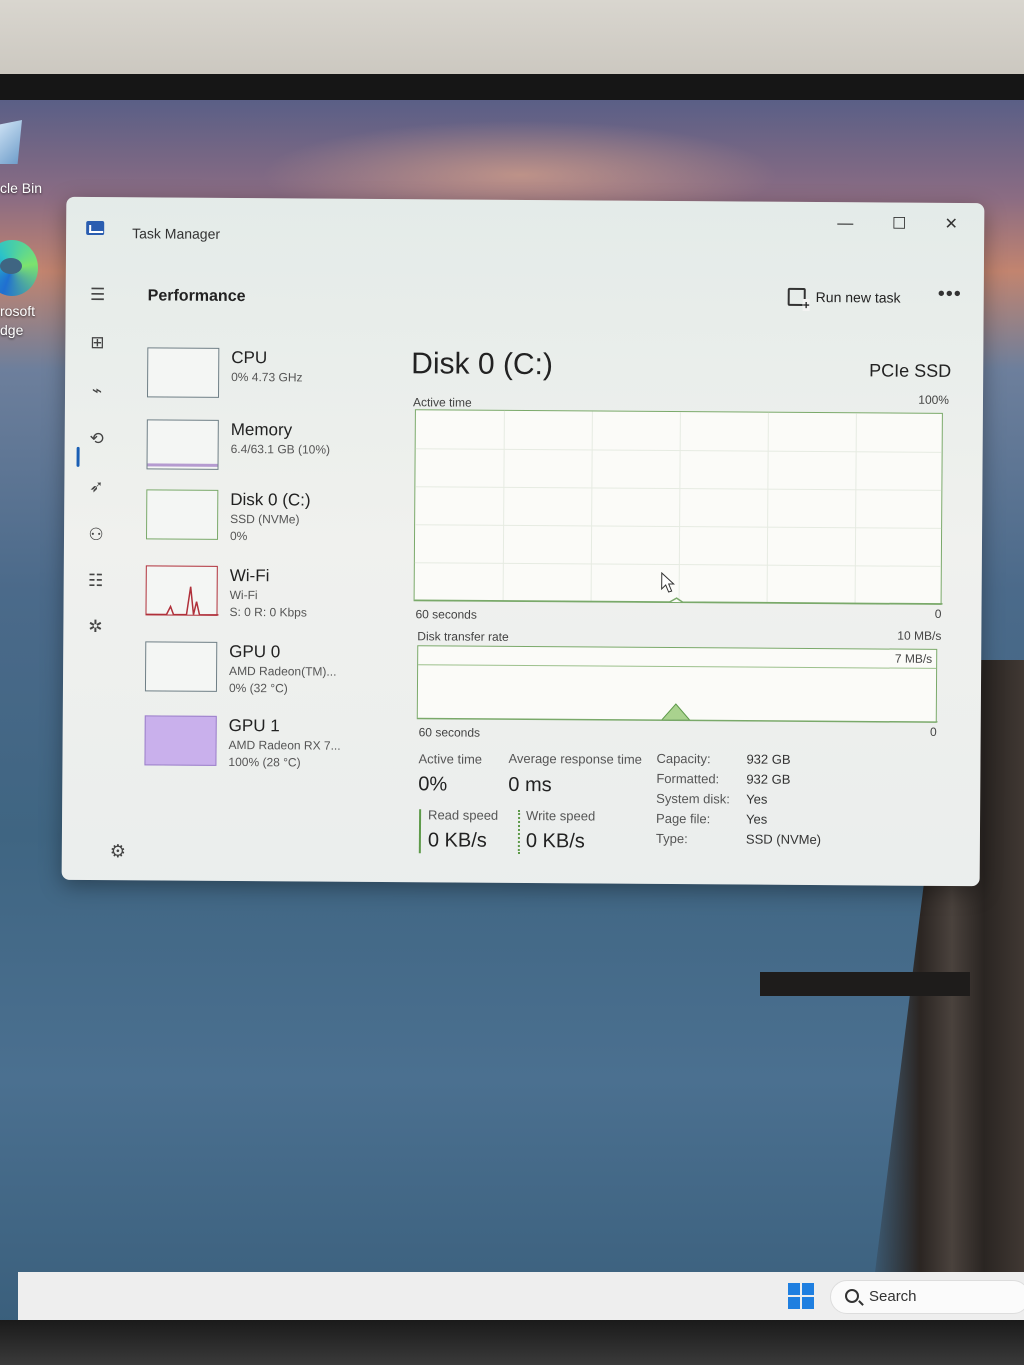 This screenshot has width=1024, height=1365. I want to click on disk-title: Disk 0 (C:), so click(482, 364).